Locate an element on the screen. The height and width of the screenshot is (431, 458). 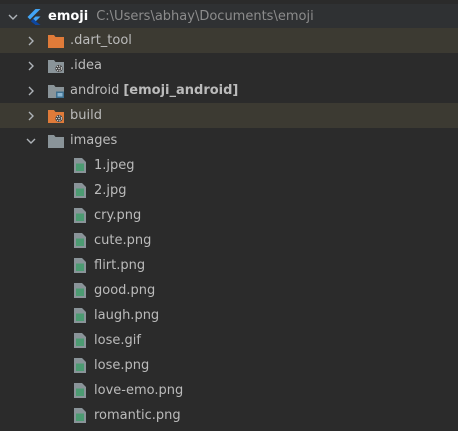
file-label: good.png is located at coordinates (125, 290).